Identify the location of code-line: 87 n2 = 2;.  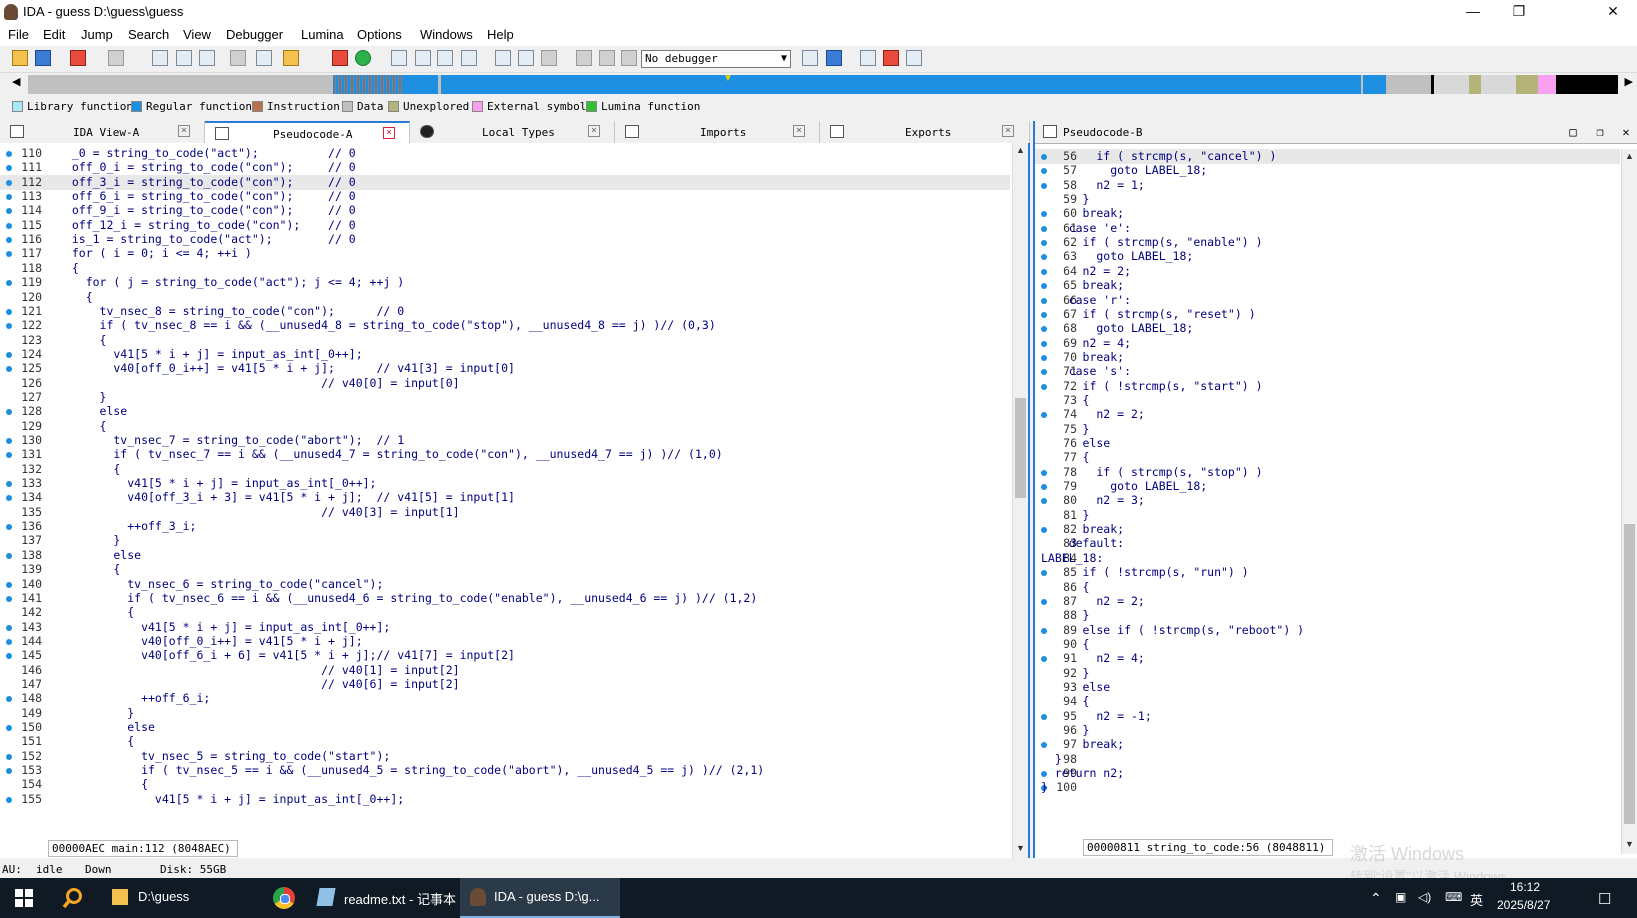
(1327, 601).